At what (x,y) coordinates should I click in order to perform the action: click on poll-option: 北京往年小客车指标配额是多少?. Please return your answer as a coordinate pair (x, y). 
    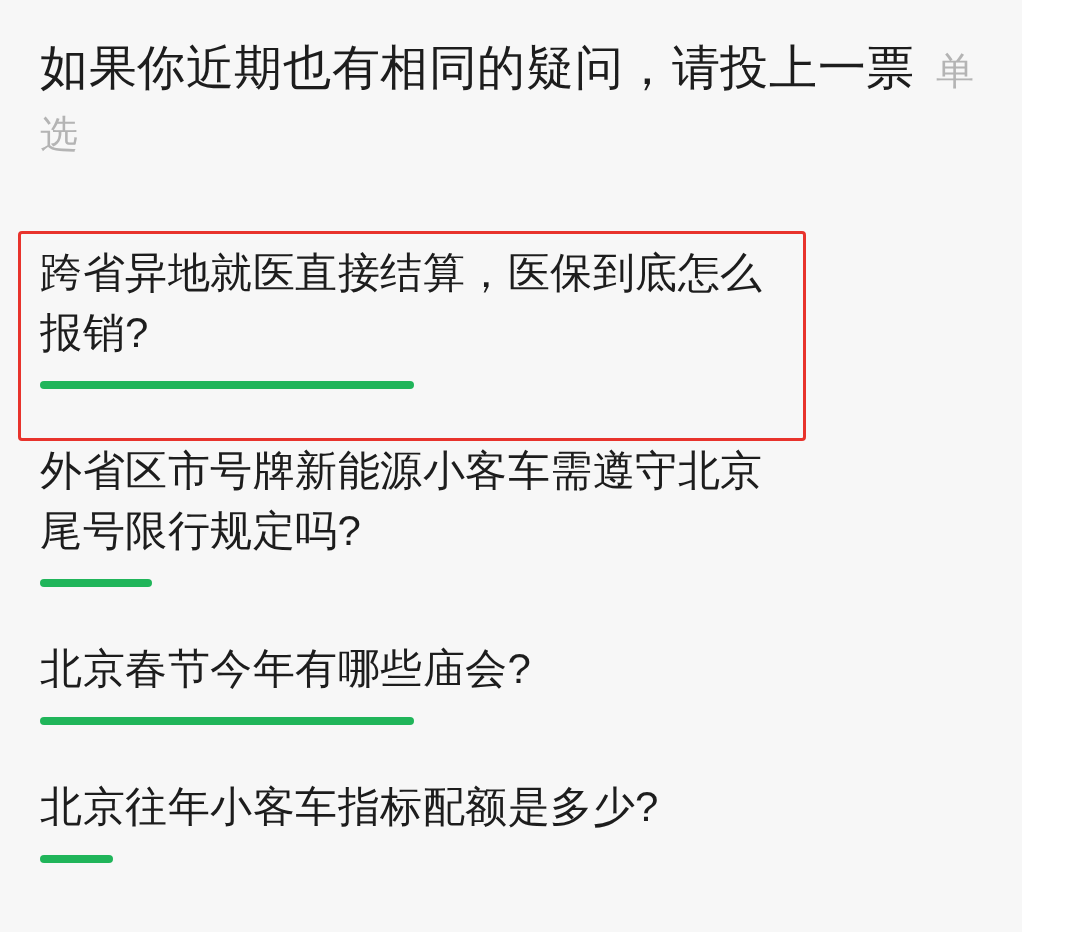
    Looking at the image, I should click on (349, 807).